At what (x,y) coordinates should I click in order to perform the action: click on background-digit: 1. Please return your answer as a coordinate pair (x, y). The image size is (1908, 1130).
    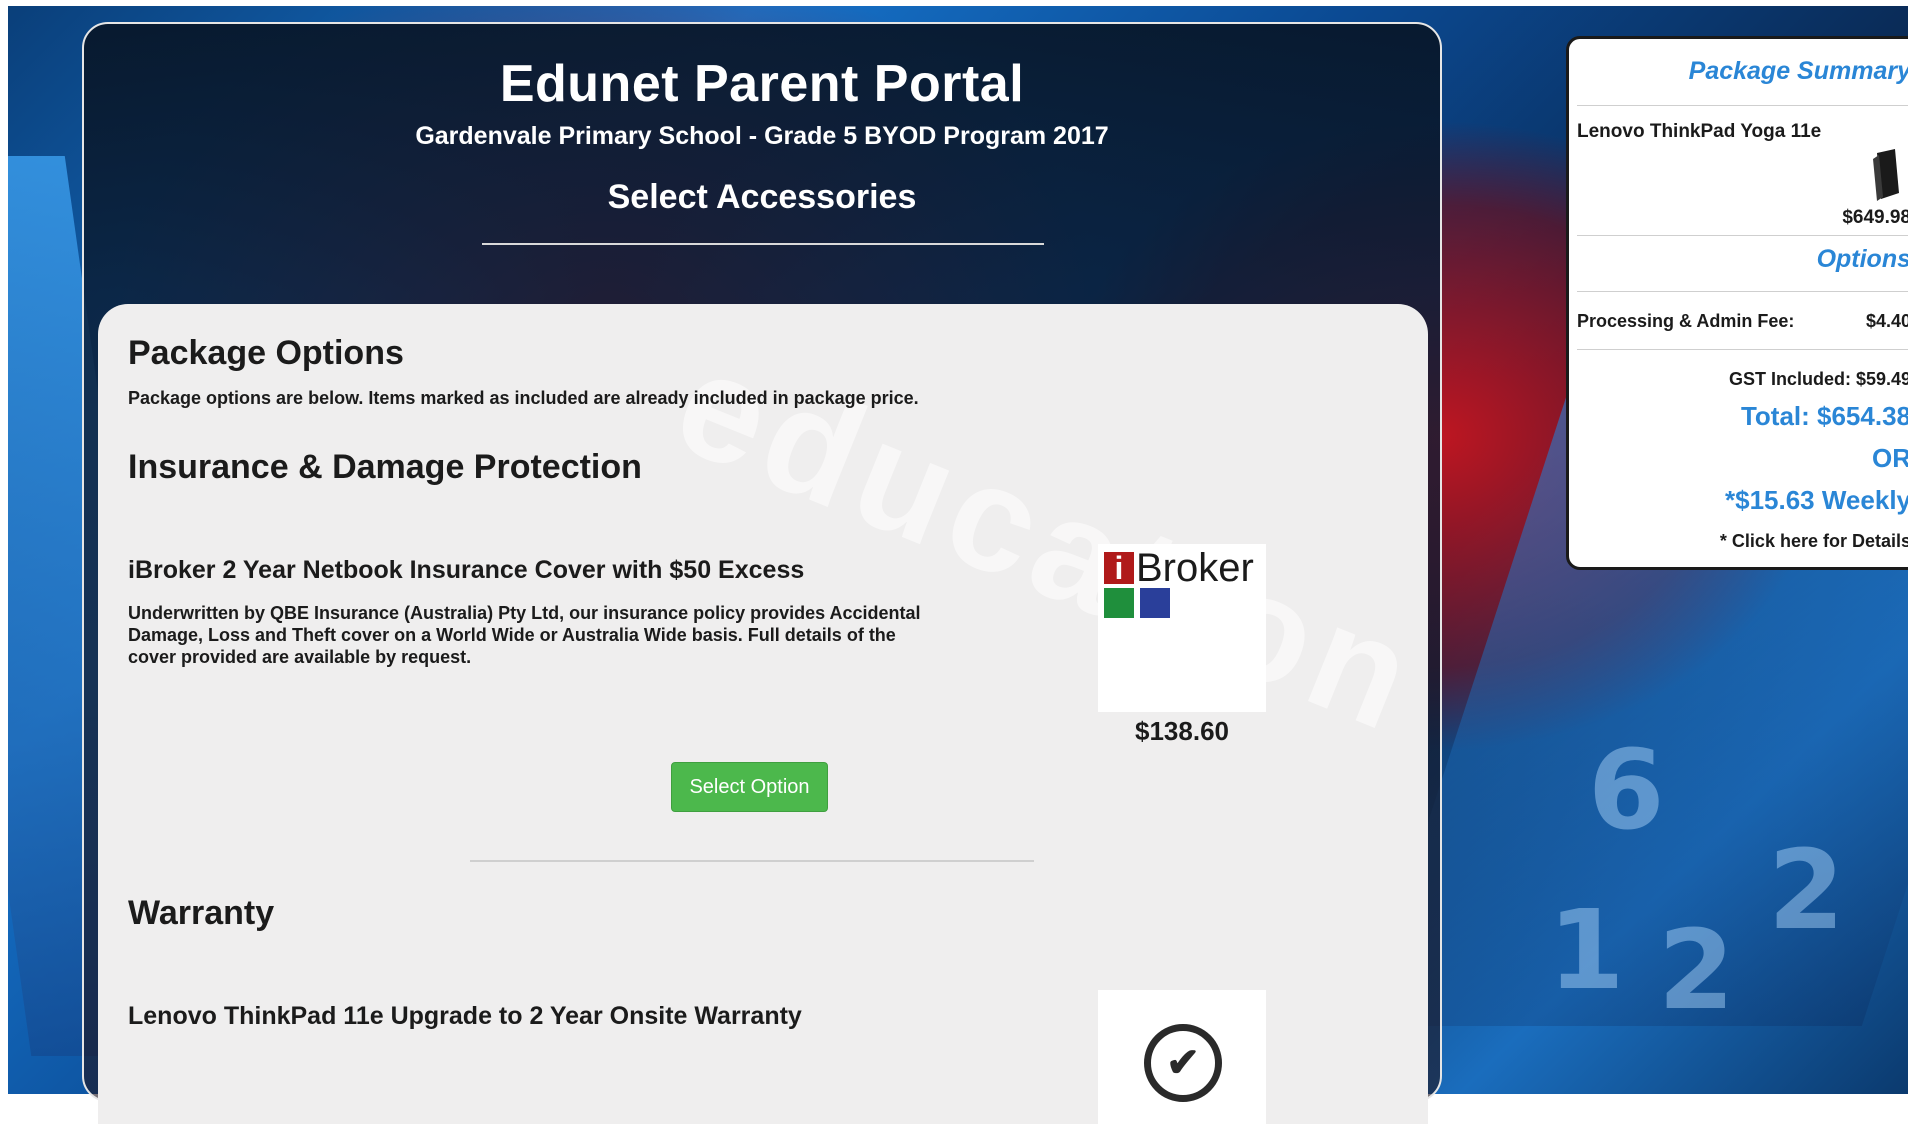
    Looking at the image, I should click on (1586, 950).